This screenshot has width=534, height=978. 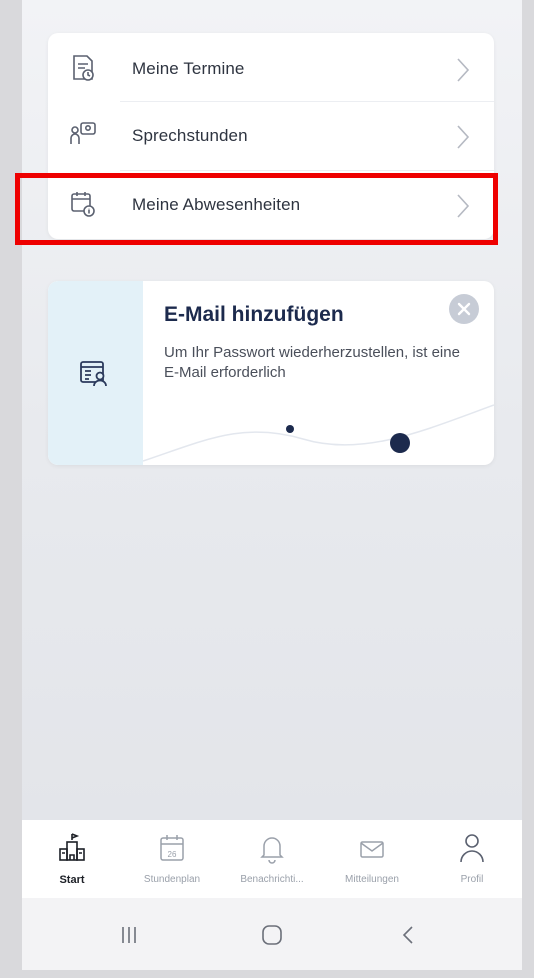 I want to click on system-navigation-bar, so click(x=272, y=934).